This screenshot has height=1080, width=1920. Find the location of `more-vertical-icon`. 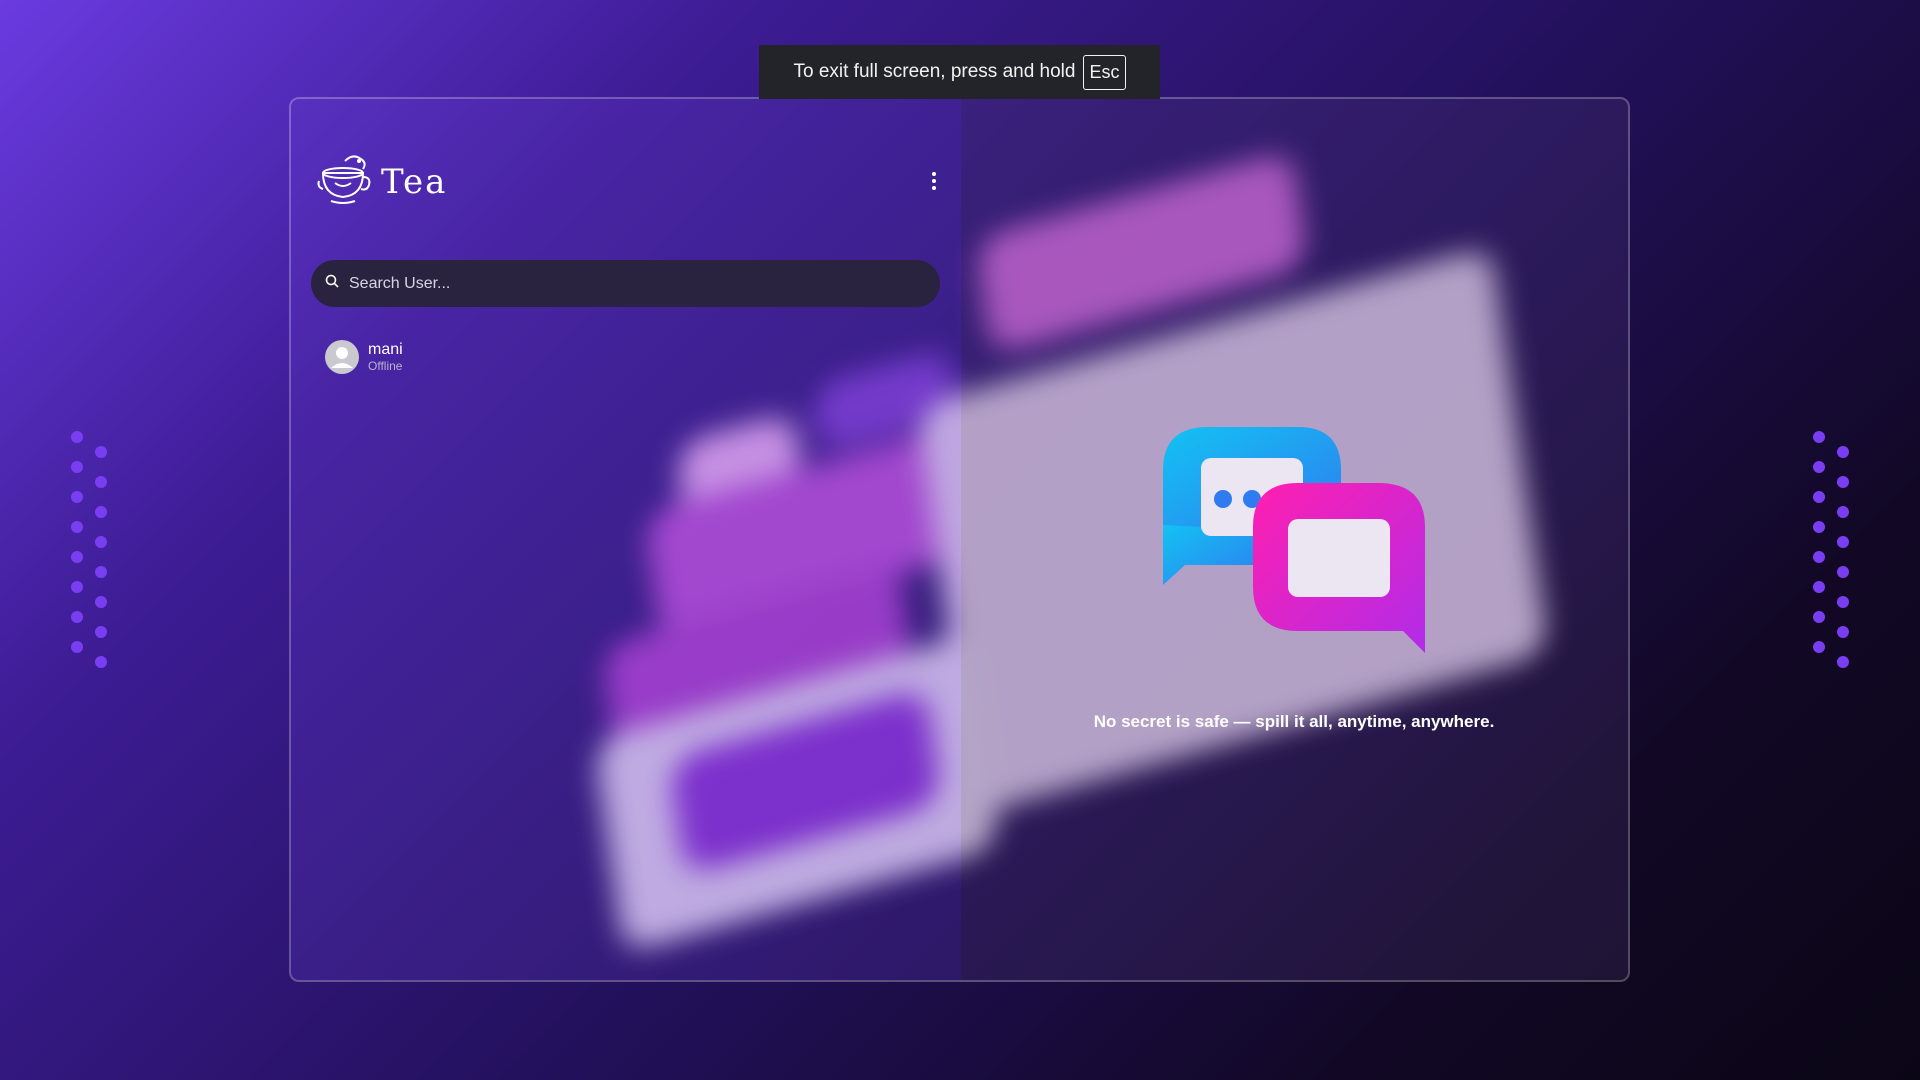

more-vertical-icon is located at coordinates (934, 174).